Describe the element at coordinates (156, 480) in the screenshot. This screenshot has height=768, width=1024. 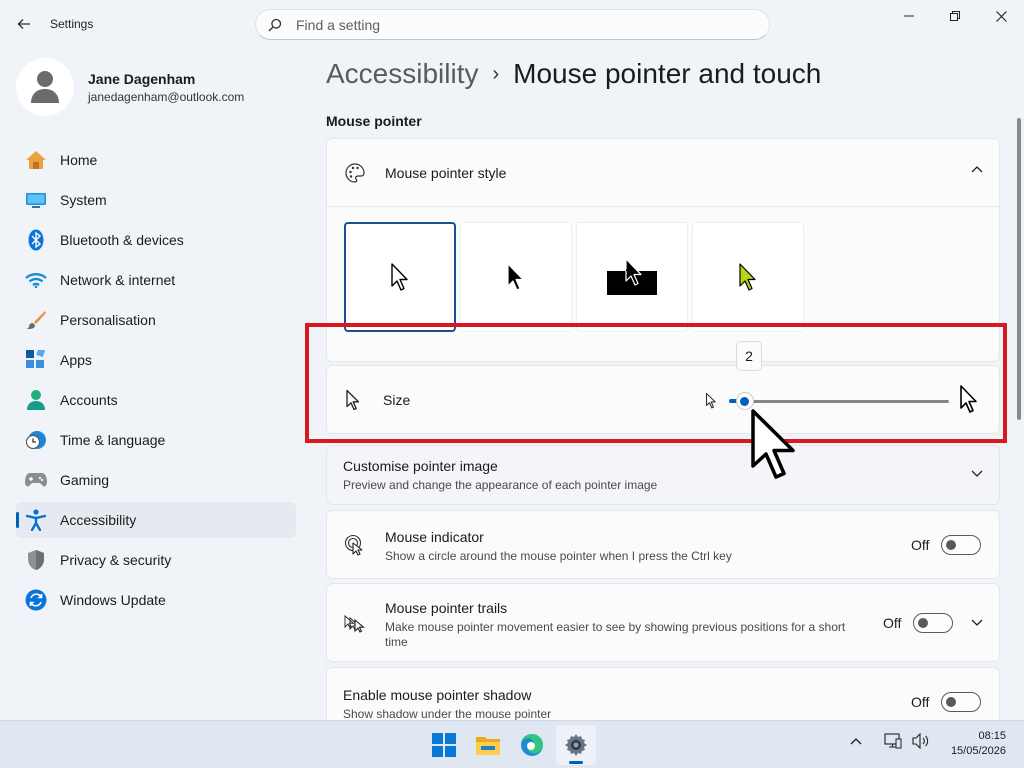
I see `sidebar-item-gaming: Gaming` at that location.